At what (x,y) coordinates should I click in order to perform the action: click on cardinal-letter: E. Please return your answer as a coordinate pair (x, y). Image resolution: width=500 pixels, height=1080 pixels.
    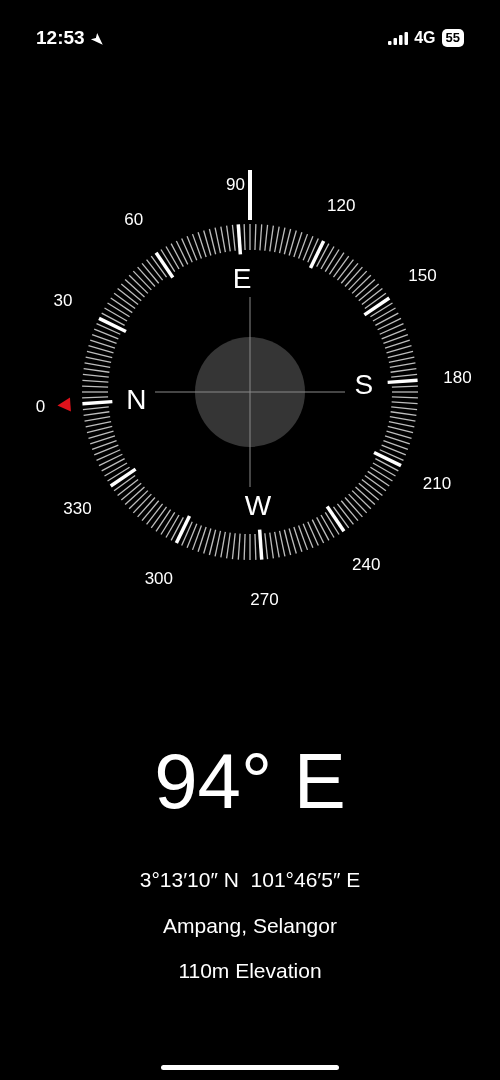
    Looking at the image, I should click on (242, 278).